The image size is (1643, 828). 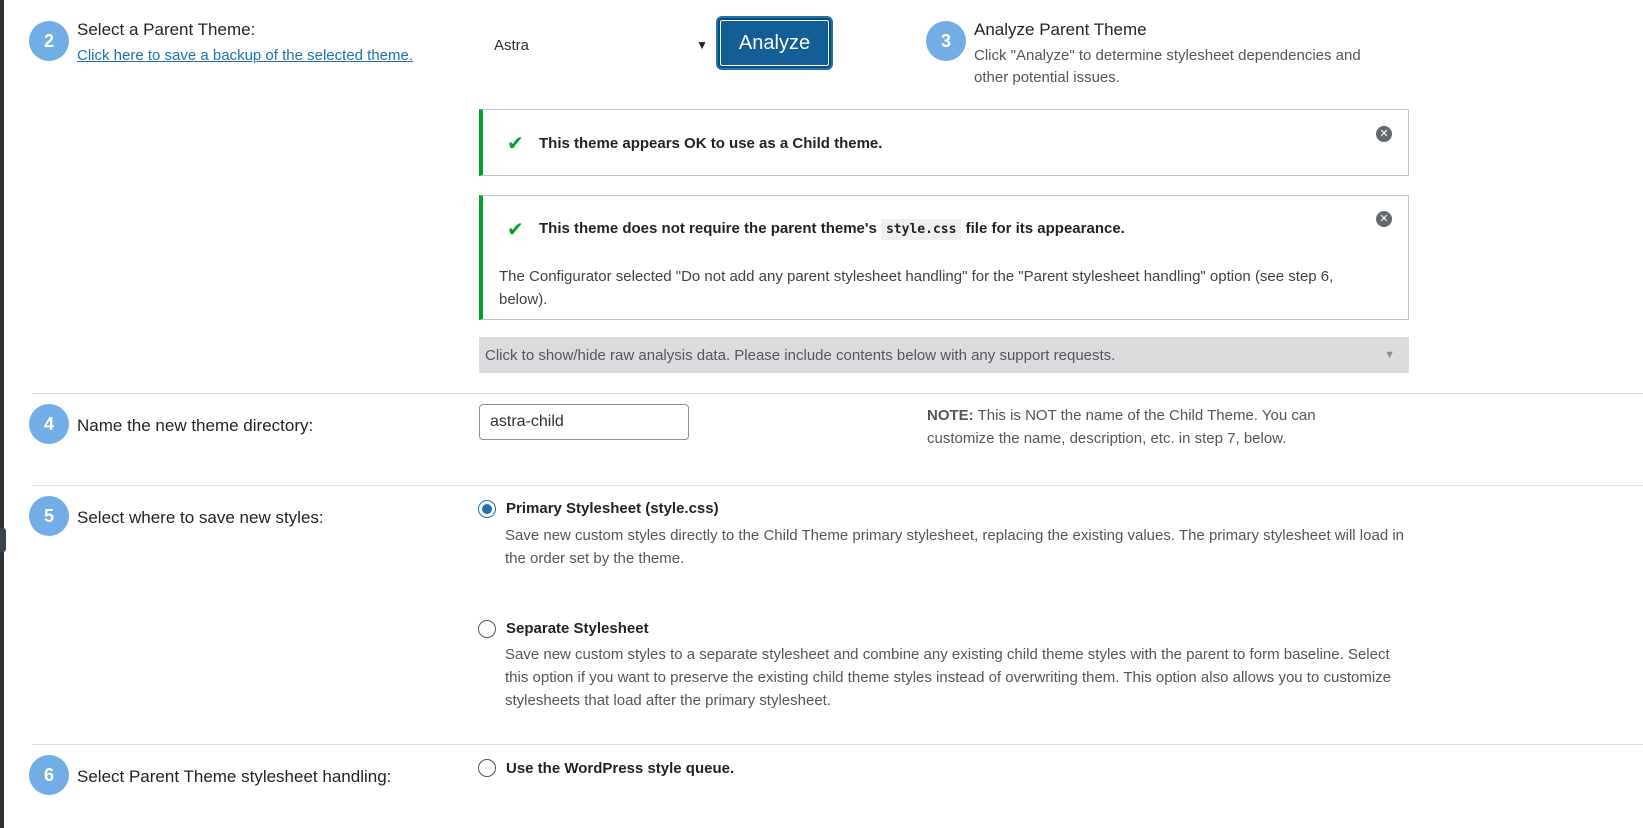 I want to click on step-4-badge: 4, so click(x=49, y=424).